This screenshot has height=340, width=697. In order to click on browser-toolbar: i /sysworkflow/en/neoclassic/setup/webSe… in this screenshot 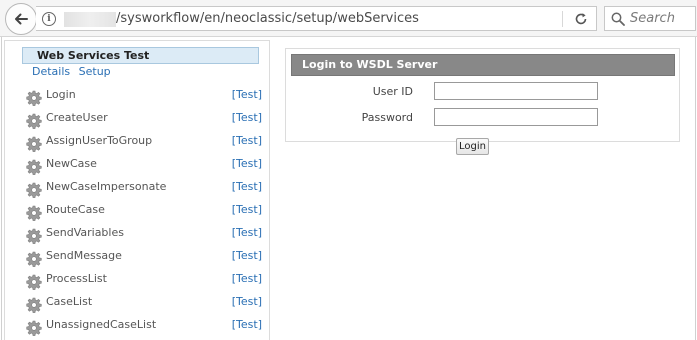, I will do `click(348, 18)`.